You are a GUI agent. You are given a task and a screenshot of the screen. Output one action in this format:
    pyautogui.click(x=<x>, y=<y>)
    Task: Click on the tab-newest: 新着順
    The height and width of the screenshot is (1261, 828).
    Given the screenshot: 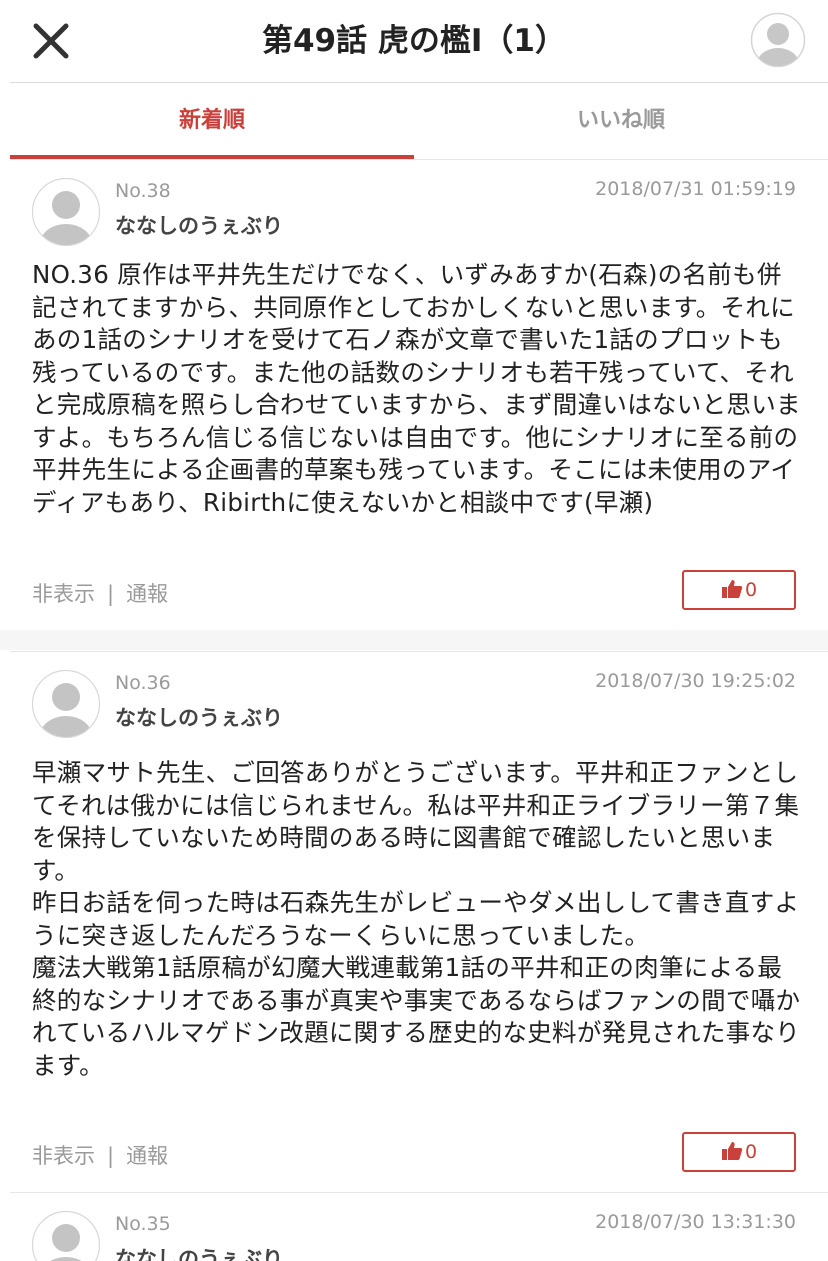 What is the action you would take?
    pyautogui.click(x=212, y=121)
    